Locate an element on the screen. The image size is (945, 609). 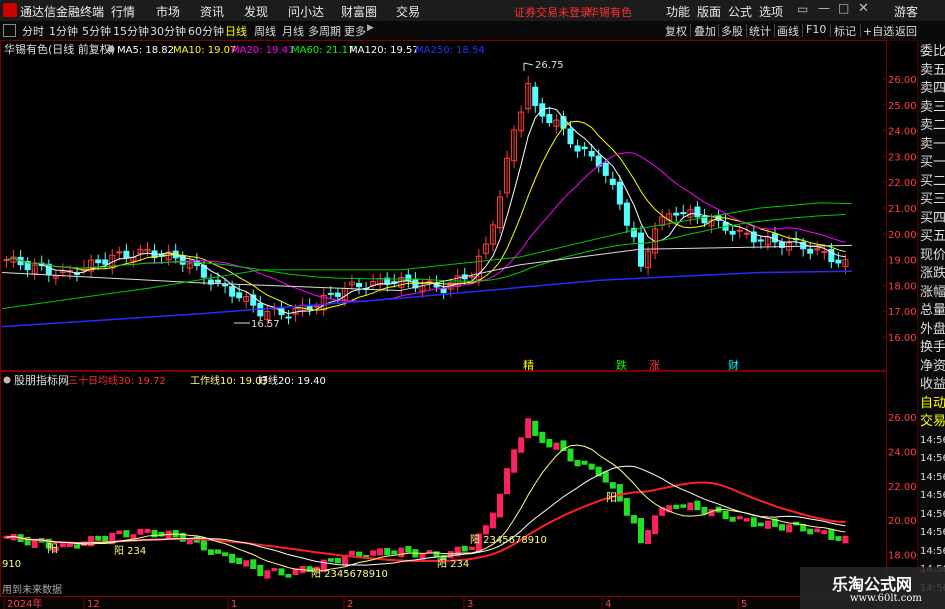
window-maximize-icon: □ is located at coordinates (843, 8).